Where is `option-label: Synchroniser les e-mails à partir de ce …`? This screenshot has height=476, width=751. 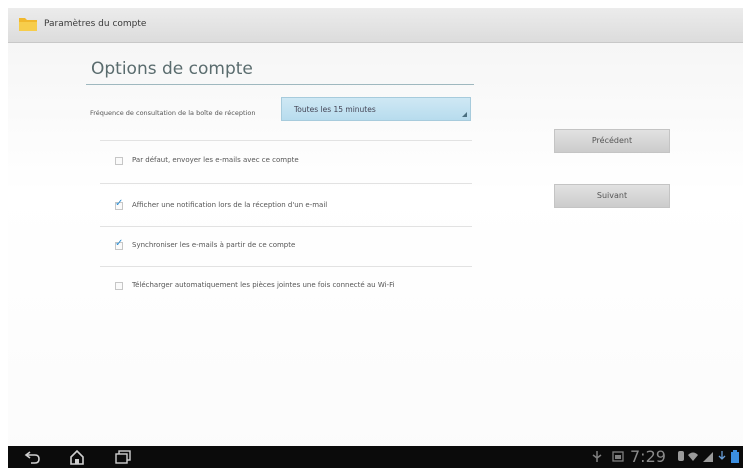 option-label: Synchroniser les e-mails à partir de ce … is located at coordinates (214, 245).